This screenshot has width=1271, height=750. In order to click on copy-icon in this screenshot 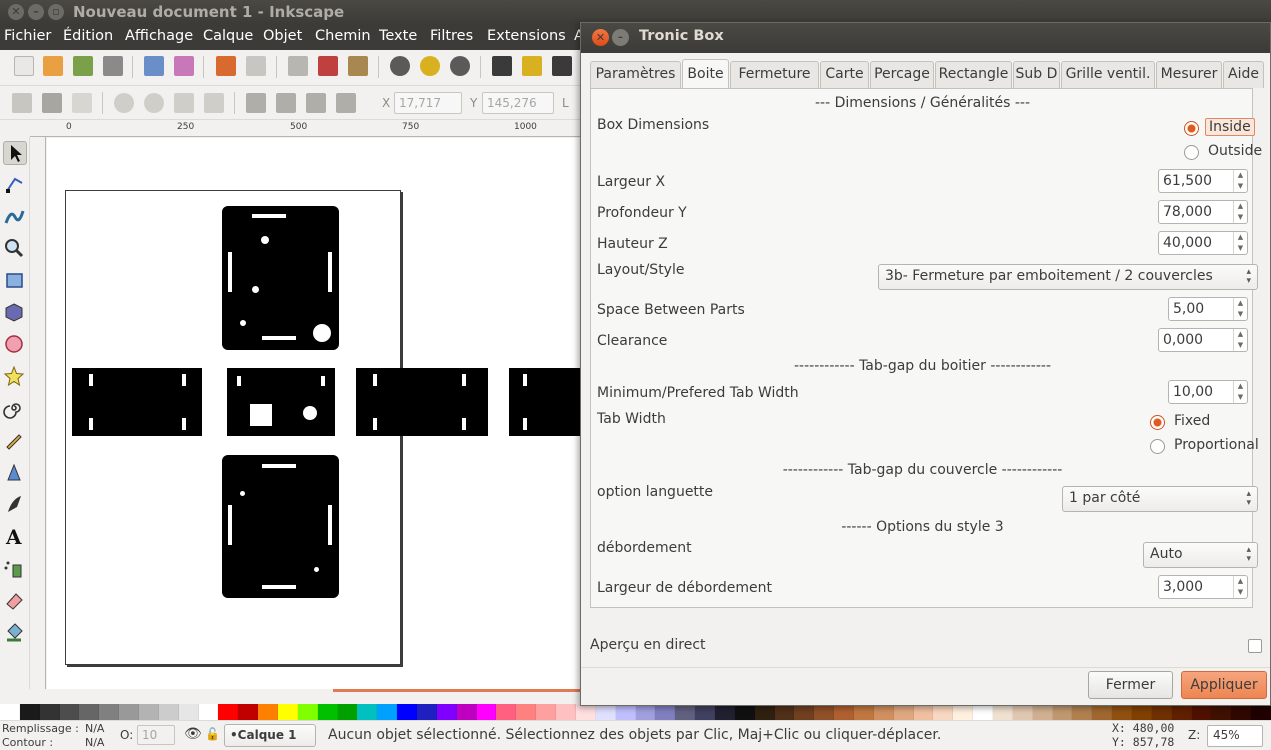, I will do `click(298, 66)`.